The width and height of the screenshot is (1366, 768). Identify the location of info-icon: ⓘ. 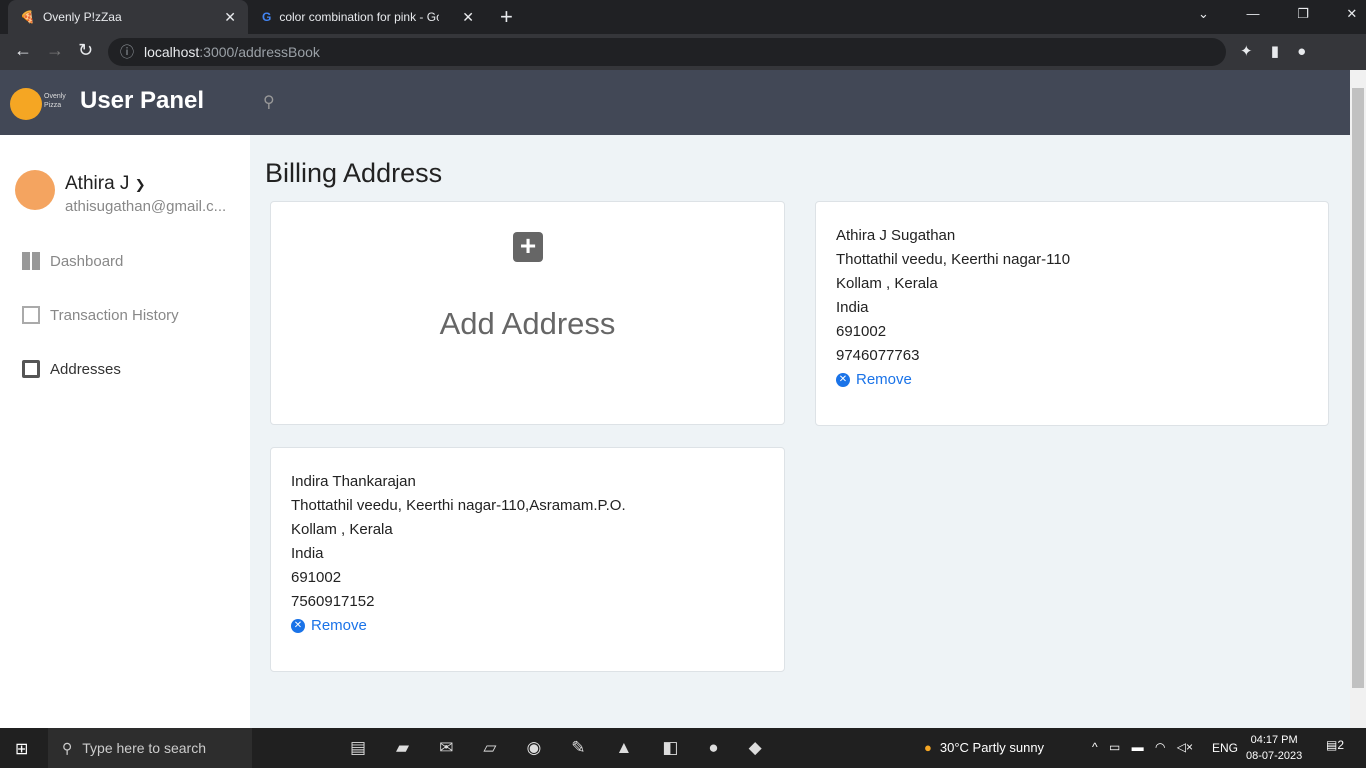
(127, 52).